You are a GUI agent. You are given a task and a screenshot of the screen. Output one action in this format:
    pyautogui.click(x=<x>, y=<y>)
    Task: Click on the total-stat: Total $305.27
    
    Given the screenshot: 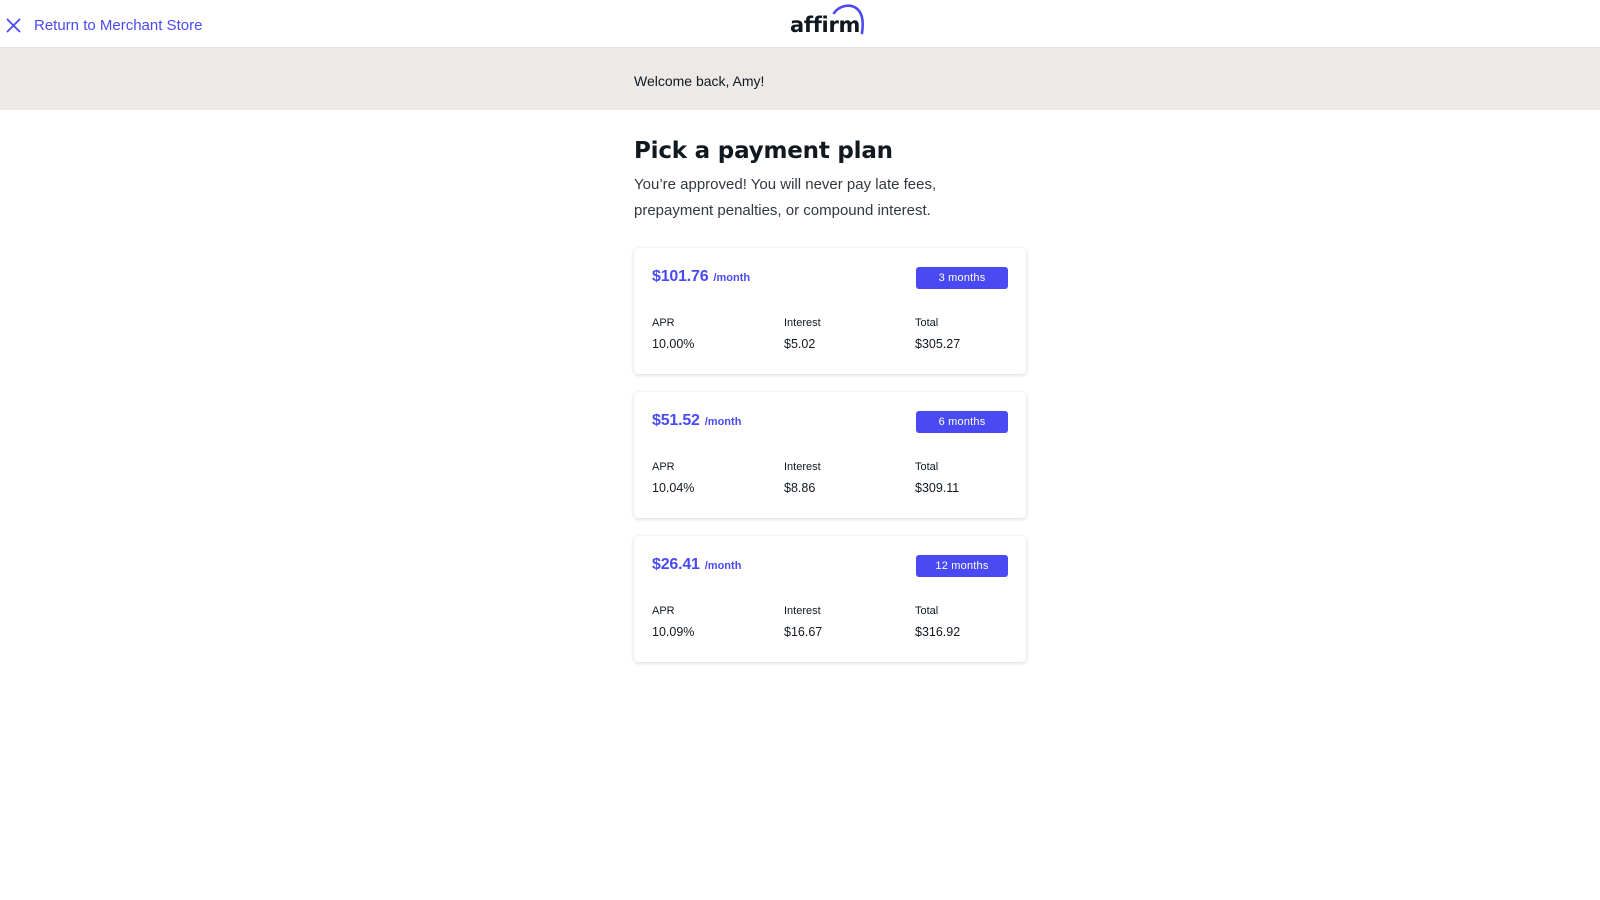 What is the action you would take?
    pyautogui.click(x=937, y=334)
    